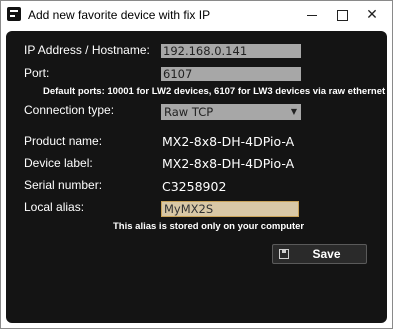  I want to click on serial-label: Serial number:, so click(63, 185).